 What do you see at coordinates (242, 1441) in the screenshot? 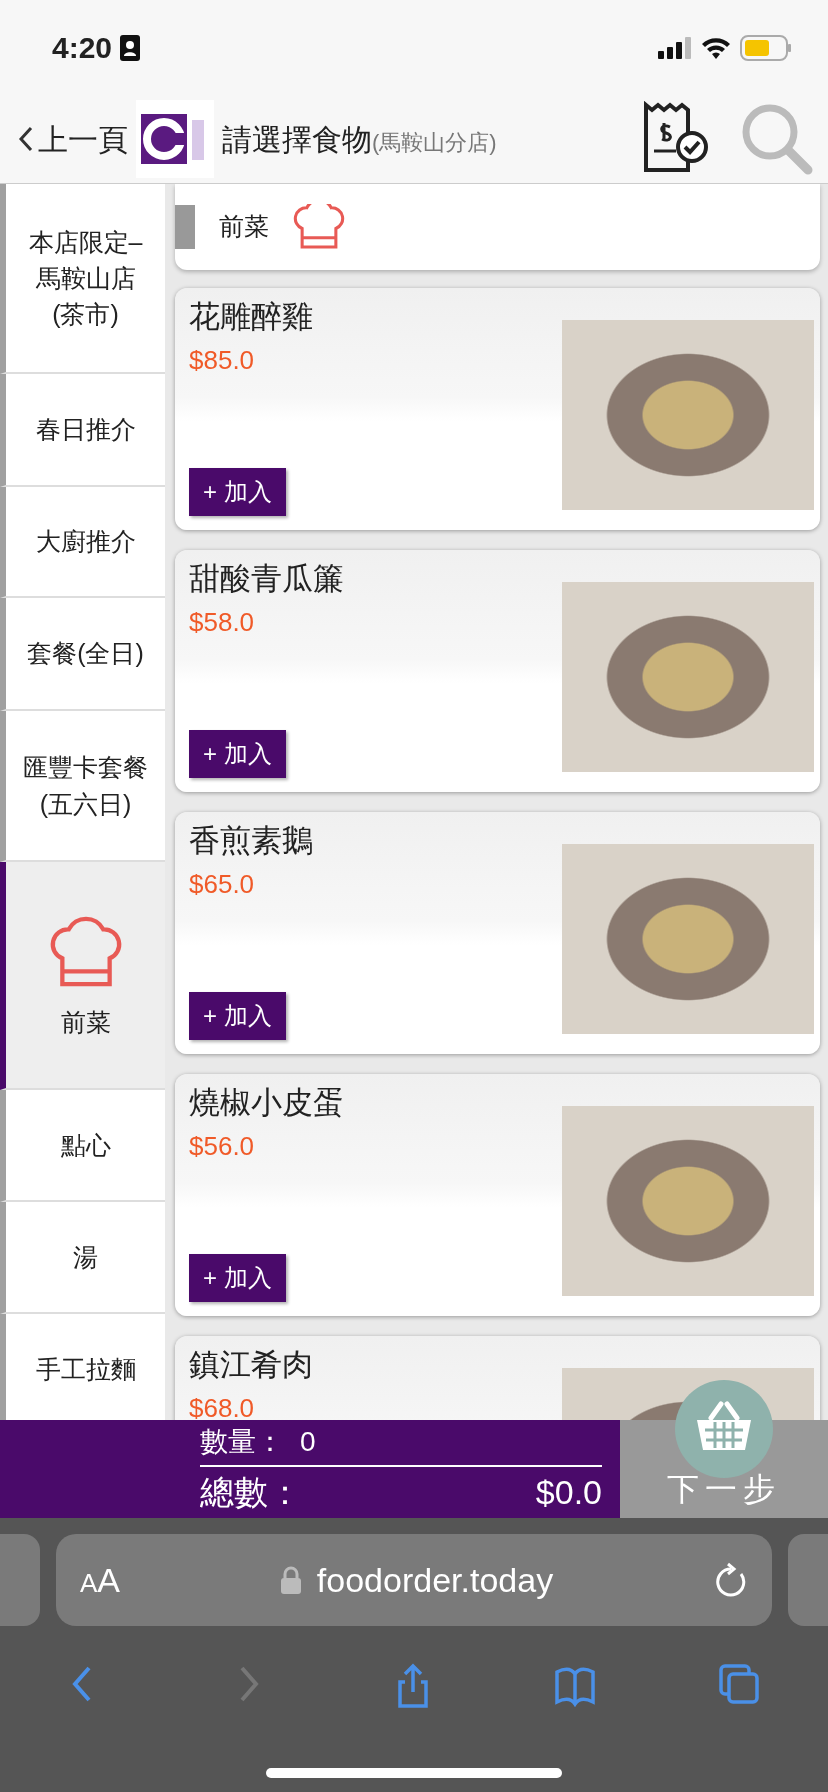
I see `quantity-label: 數量：` at bounding box center [242, 1441].